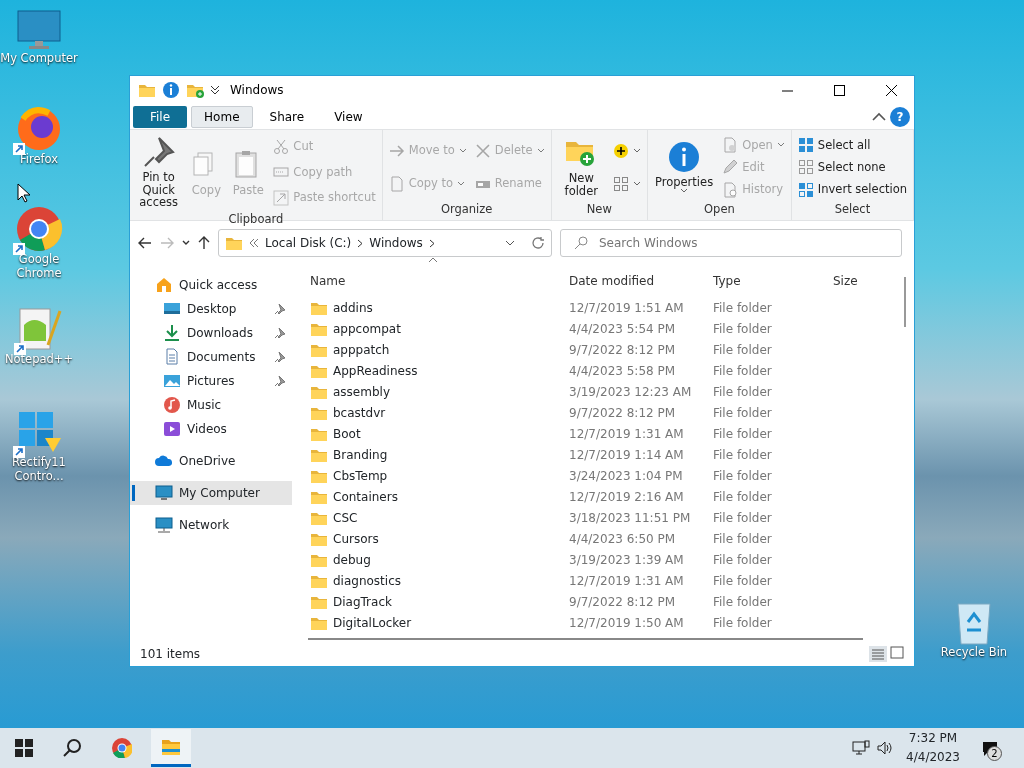 The height and width of the screenshot is (768, 1024). Describe the element at coordinates (396, 243) in the screenshot. I see `breadcrumb: Windows` at that location.